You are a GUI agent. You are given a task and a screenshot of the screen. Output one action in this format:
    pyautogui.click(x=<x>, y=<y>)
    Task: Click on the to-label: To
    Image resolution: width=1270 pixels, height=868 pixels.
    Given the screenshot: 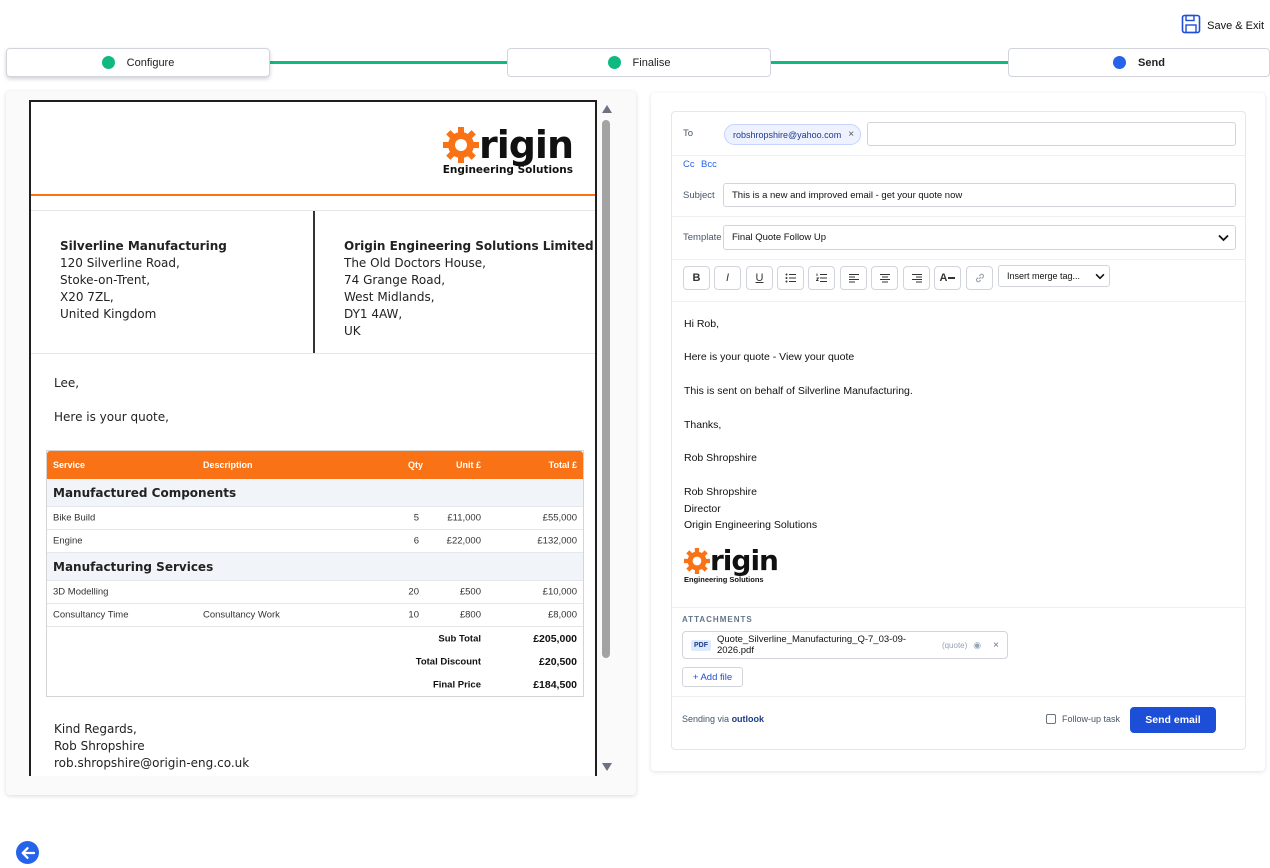 What is the action you would take?
    pyautogui.click(x=688, y=133)
    